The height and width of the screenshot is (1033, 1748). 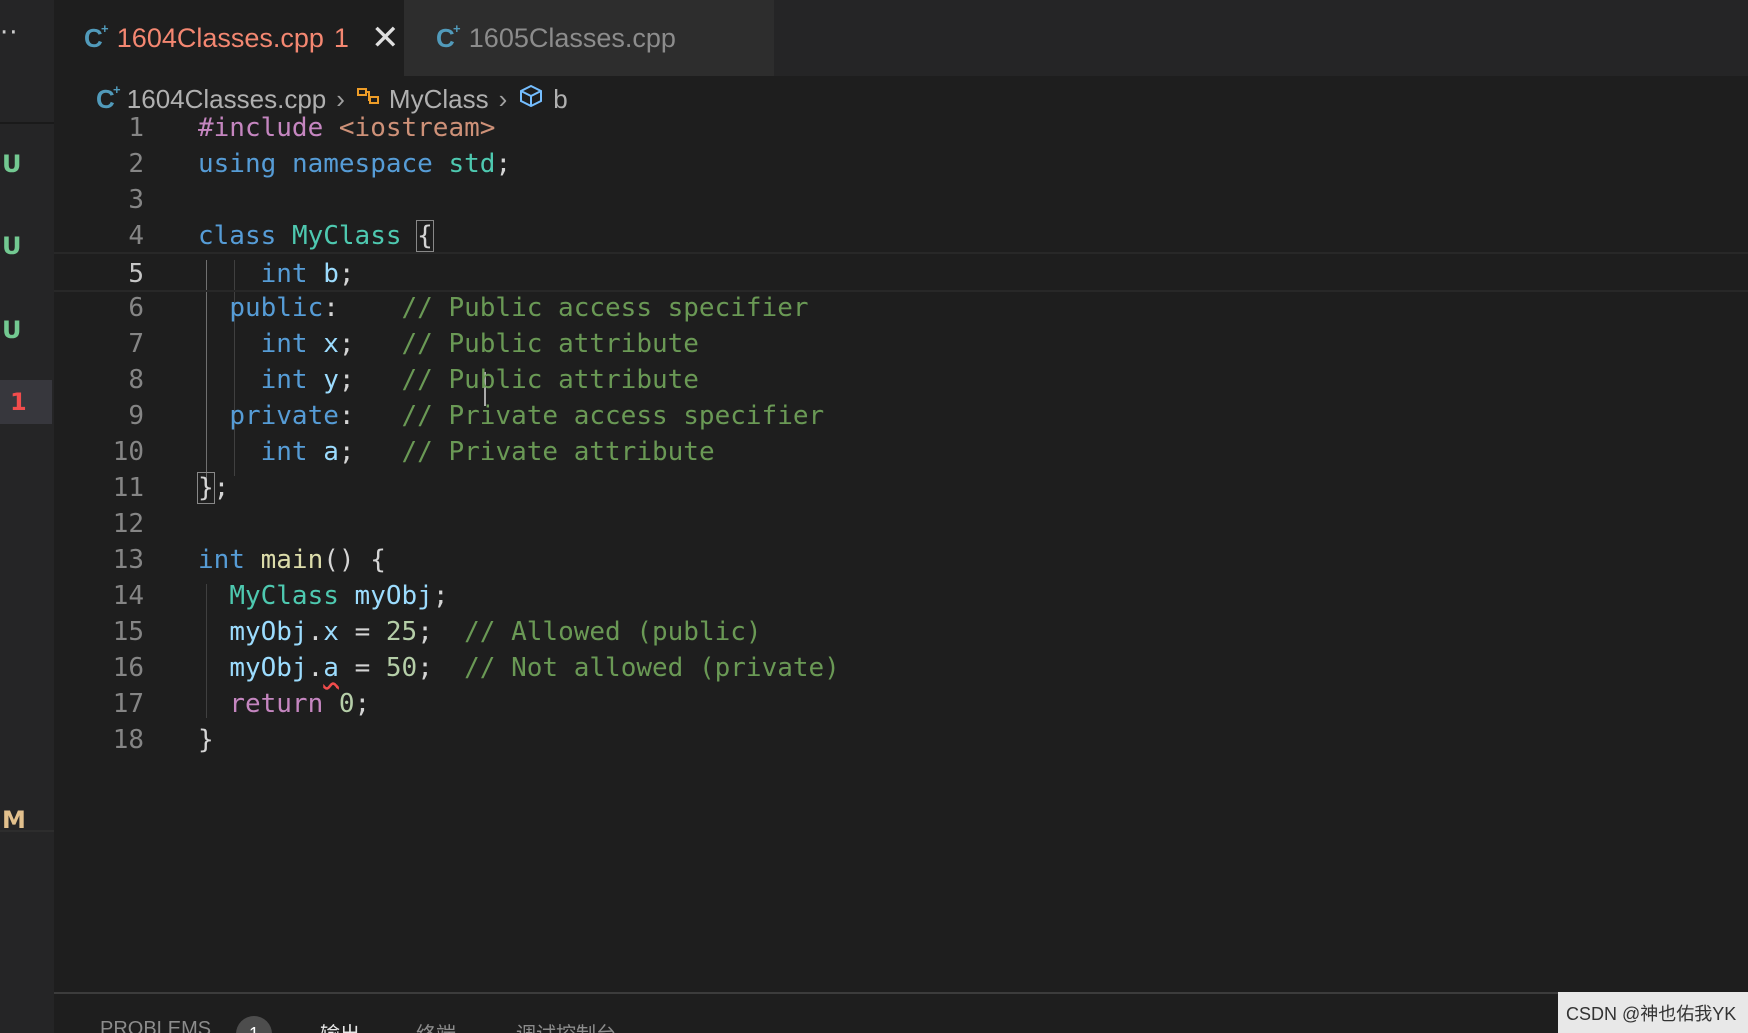 What do you see at coordinates (300, 704) in the screenshot?
I see `code-text: return 0;` at bounding box center [300, 704].